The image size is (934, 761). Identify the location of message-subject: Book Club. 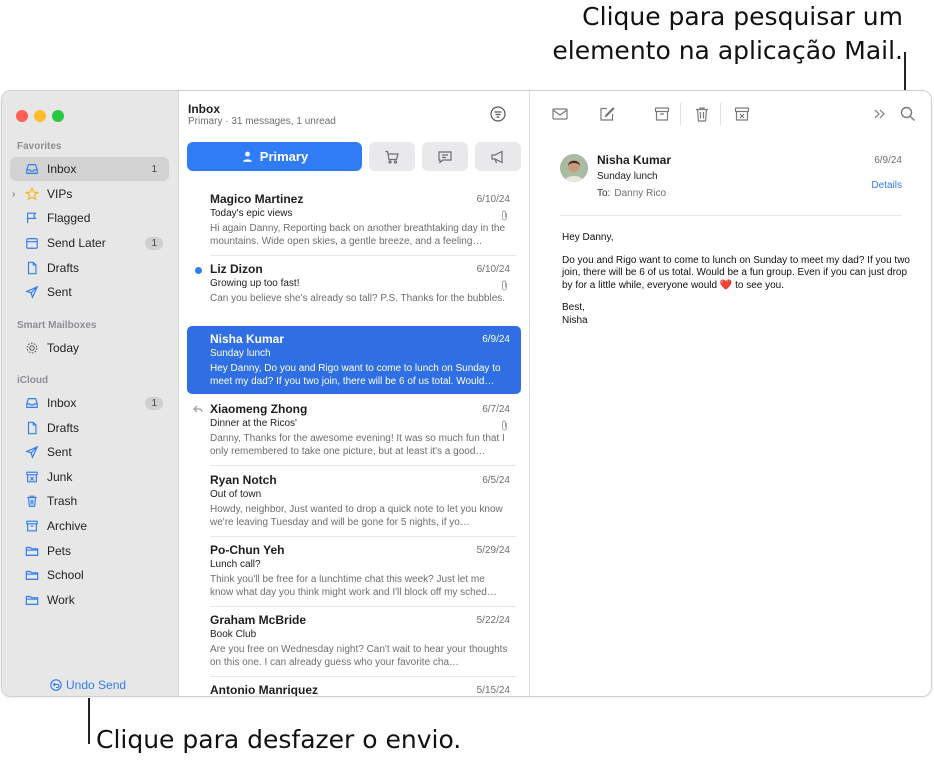
(233, 634).